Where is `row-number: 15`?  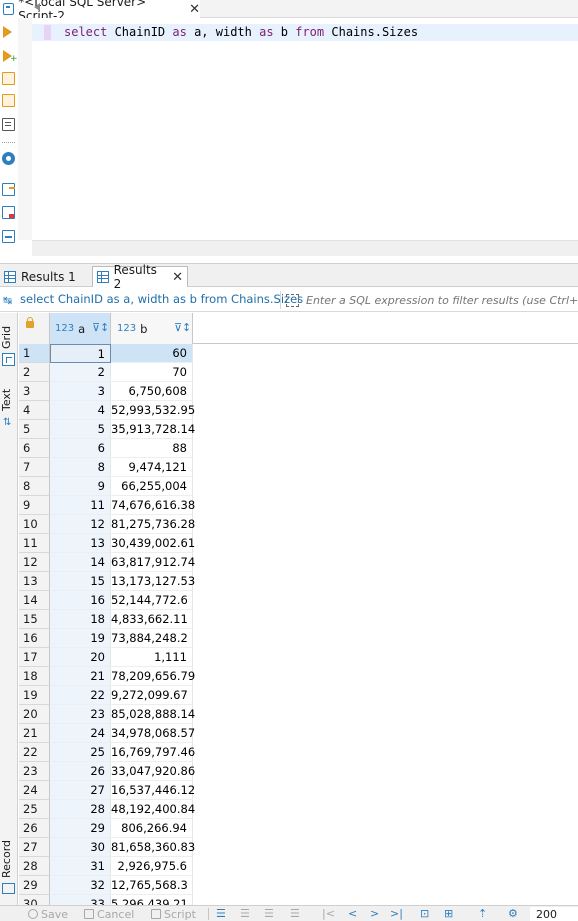
row-number: 15 is located at coordinates (34, 619).